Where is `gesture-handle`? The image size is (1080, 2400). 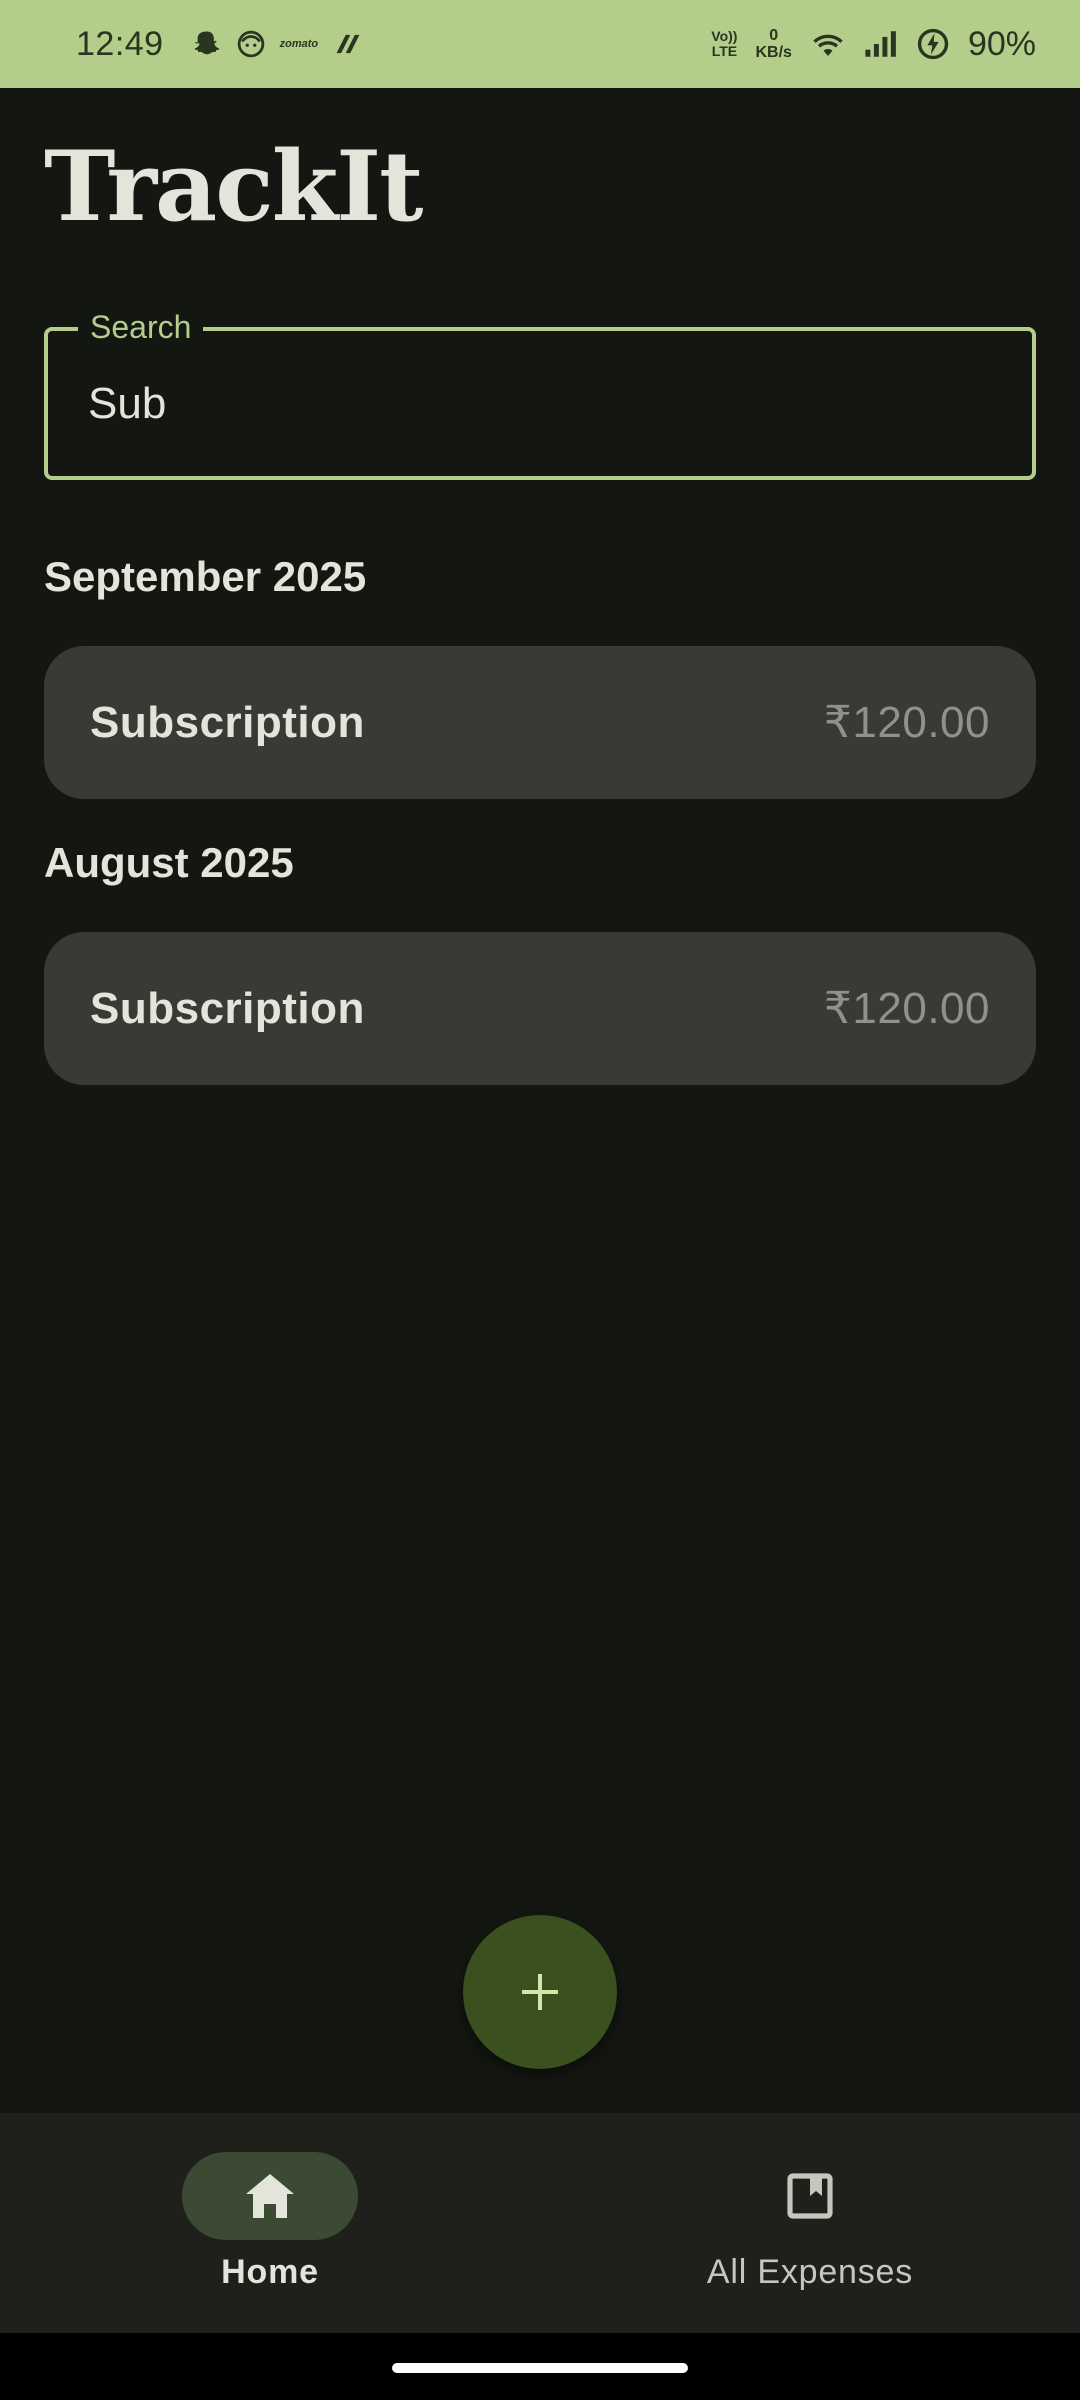
gesture-handle is located at coordinates (540, 2368).